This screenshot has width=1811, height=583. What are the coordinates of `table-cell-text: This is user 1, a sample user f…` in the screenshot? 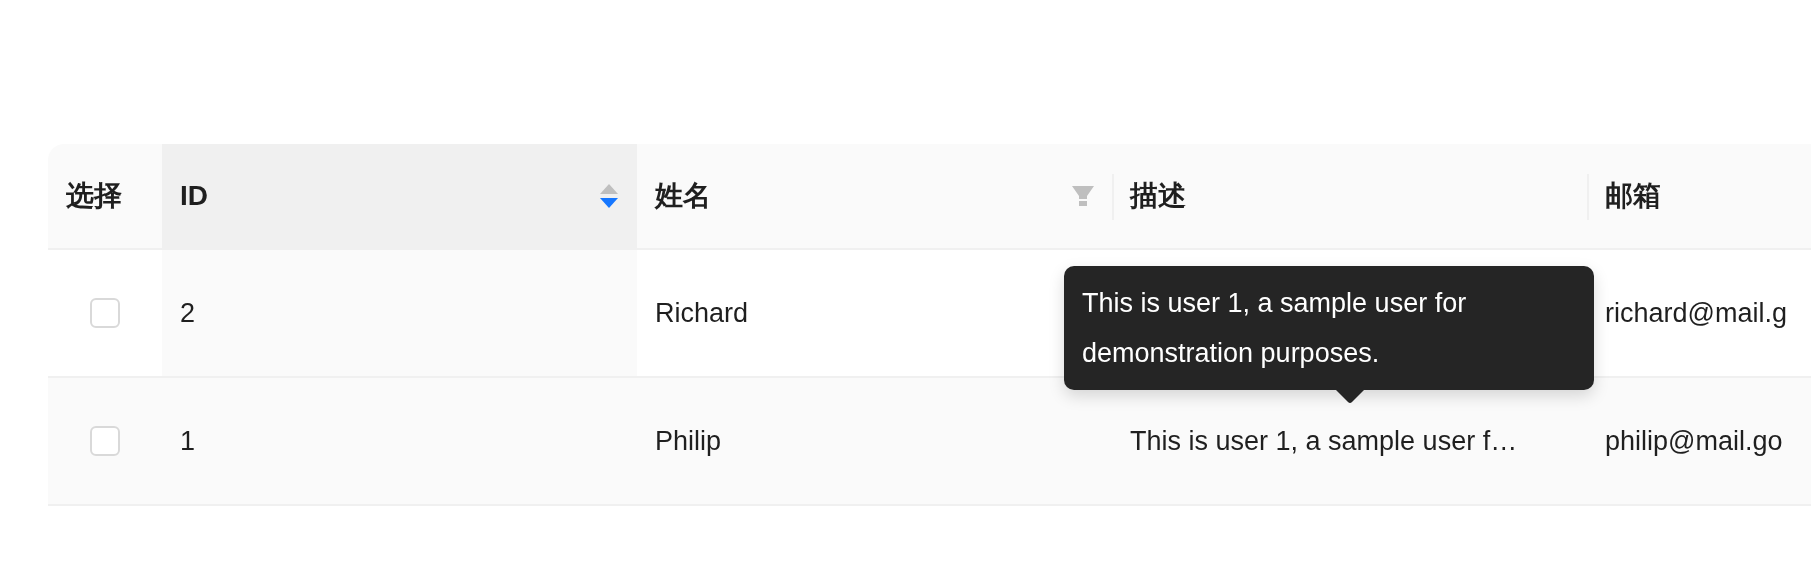 It's located at (1324, 441).